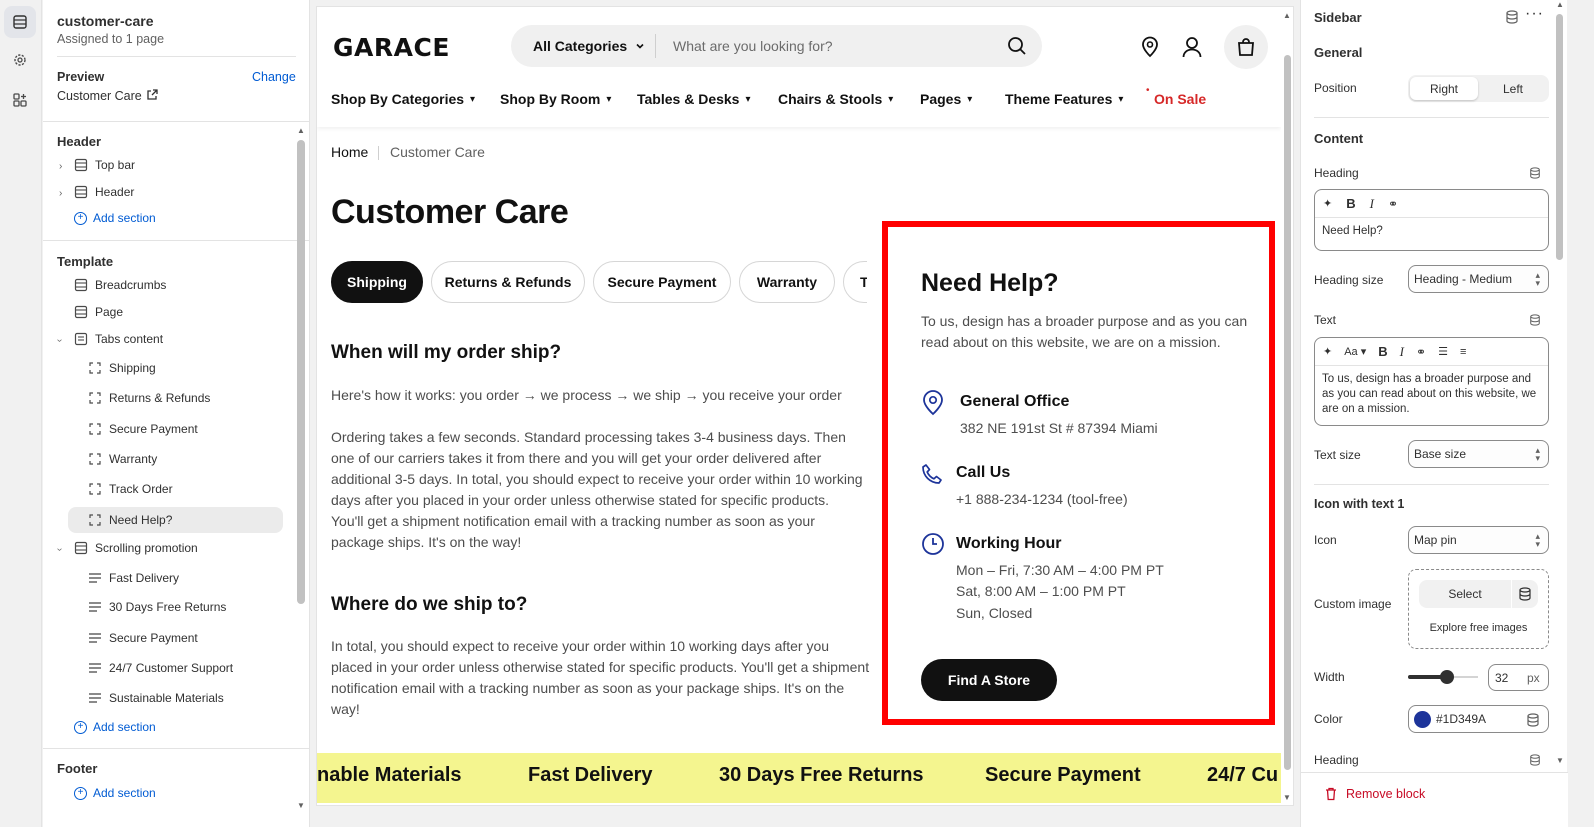 This screenshot has height=827, width=1594. I want to click on left-panel-scrollbar, so click(301, 372).